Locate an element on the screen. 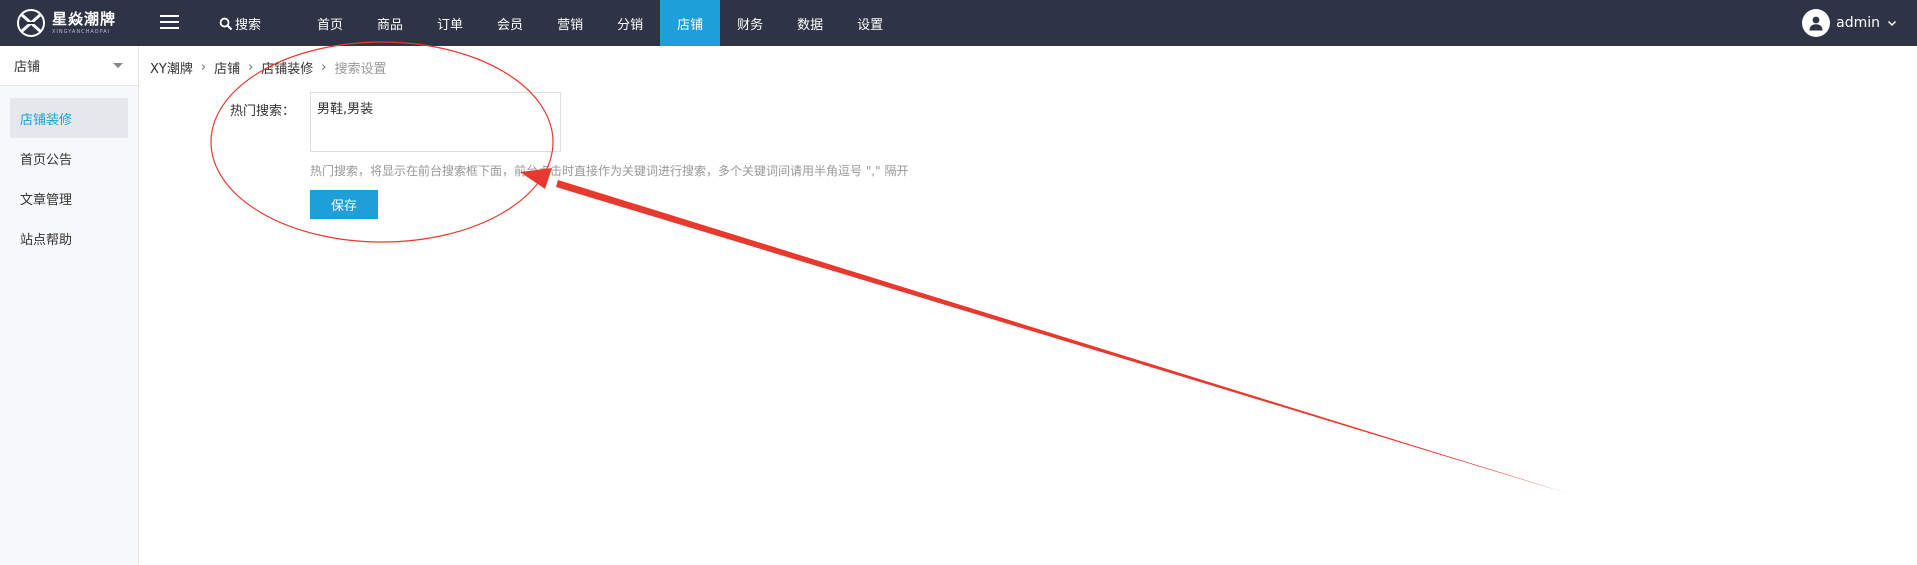 Image resolution: width=1917 pixels, height=565 pixels. user-name: admin is located at coordinates (1858, 23).